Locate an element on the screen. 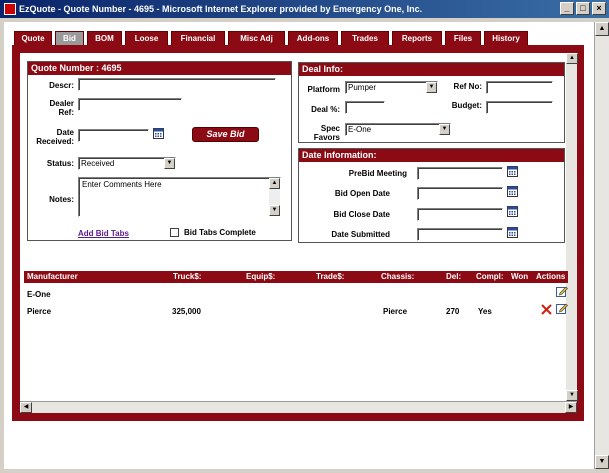 Image resolution: width=609 pixels, height=473 pixels. tab-loose: Loose is located at coordinates (146, 38).